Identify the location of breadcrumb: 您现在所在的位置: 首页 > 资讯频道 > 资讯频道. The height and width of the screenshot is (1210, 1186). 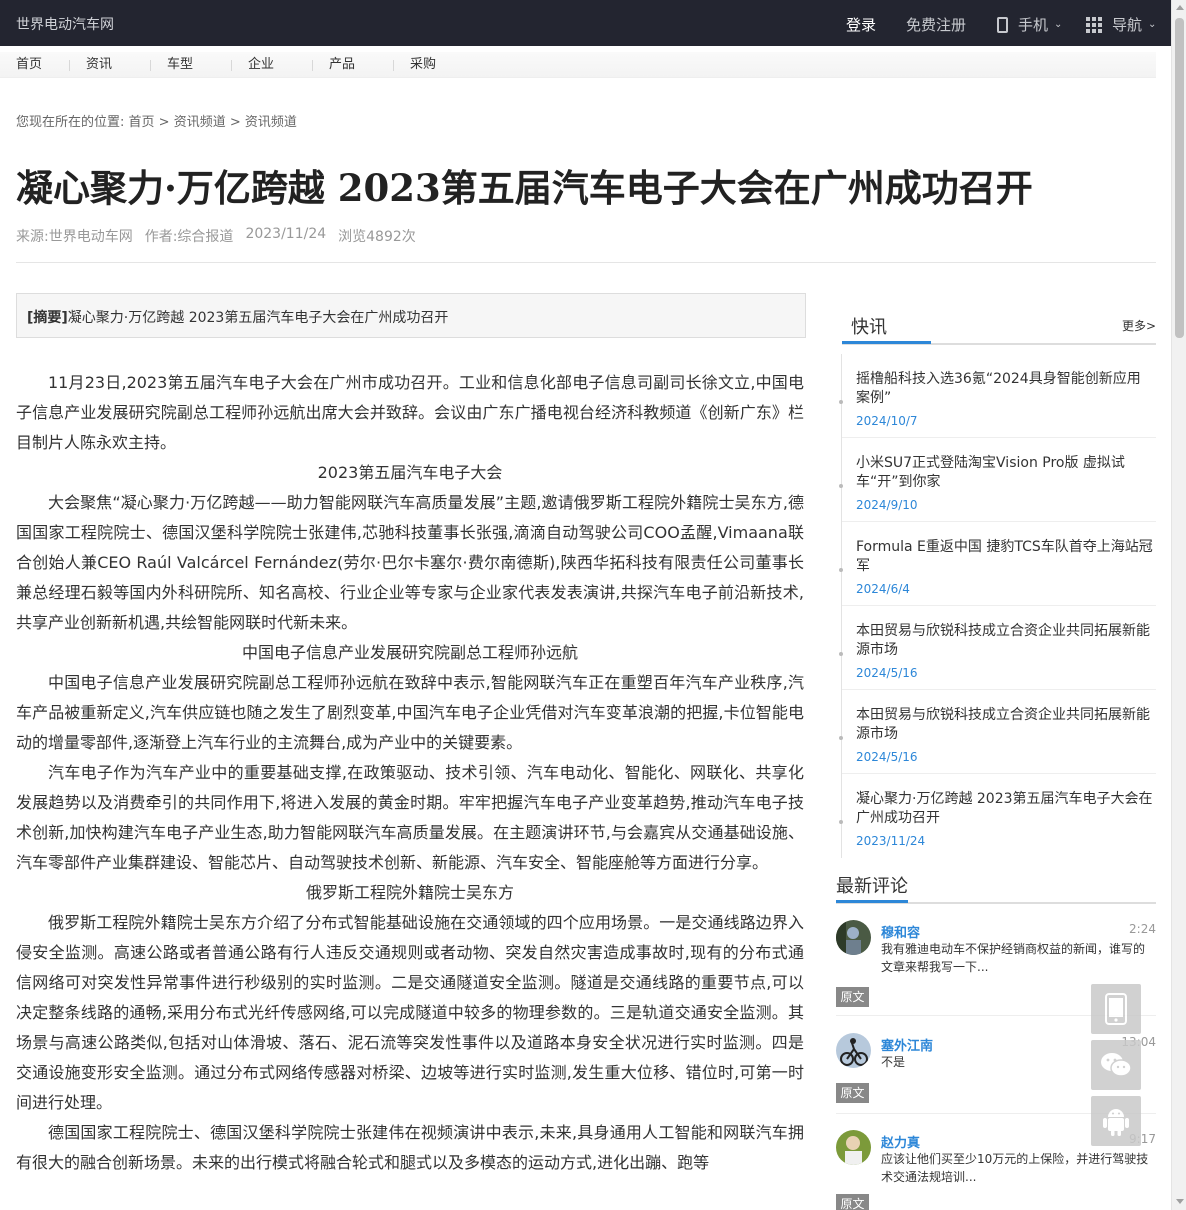
(156, 120).